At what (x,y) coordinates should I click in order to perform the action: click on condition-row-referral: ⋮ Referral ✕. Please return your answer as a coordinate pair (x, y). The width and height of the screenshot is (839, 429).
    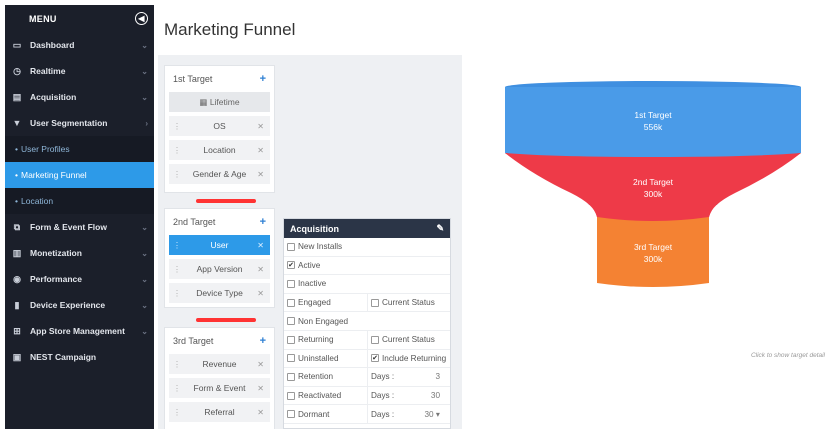
    Looking at the image, I should click on (219, 412).